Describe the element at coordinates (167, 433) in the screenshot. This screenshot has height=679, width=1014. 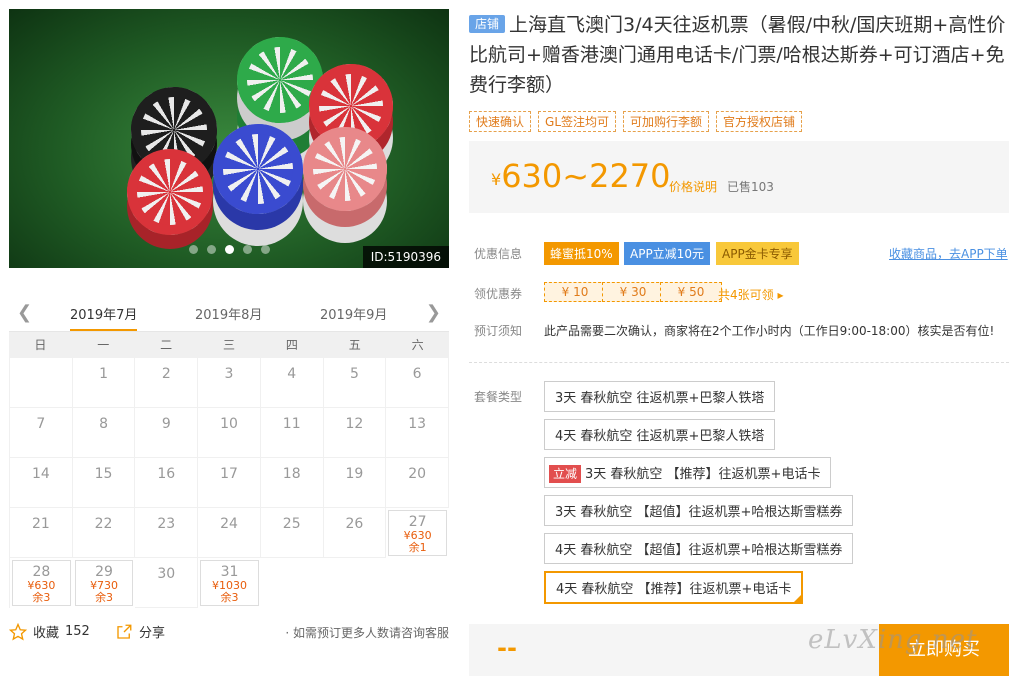
I see `calendar-day: 9` at that location.